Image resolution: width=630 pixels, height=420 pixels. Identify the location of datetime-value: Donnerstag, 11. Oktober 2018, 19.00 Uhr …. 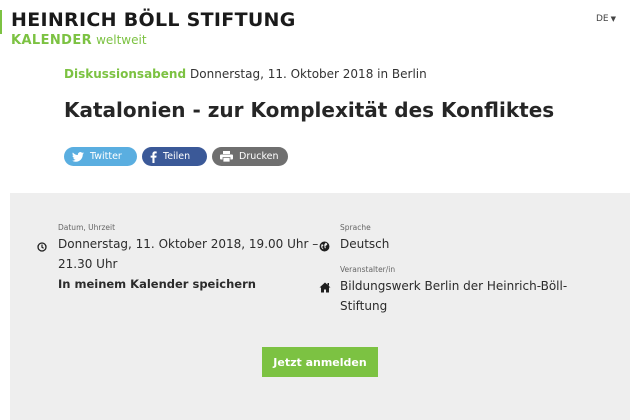
(188, 254).